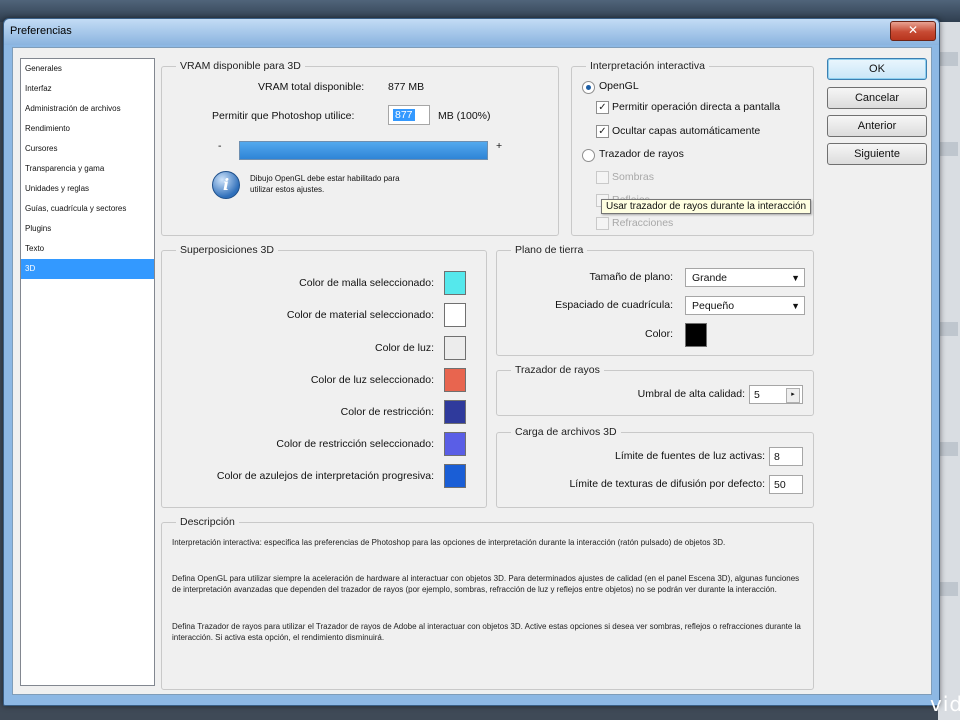  Describe the element at coordinates (877, 154) in the screenshot. I see `next-button: Siguiente` at that location.